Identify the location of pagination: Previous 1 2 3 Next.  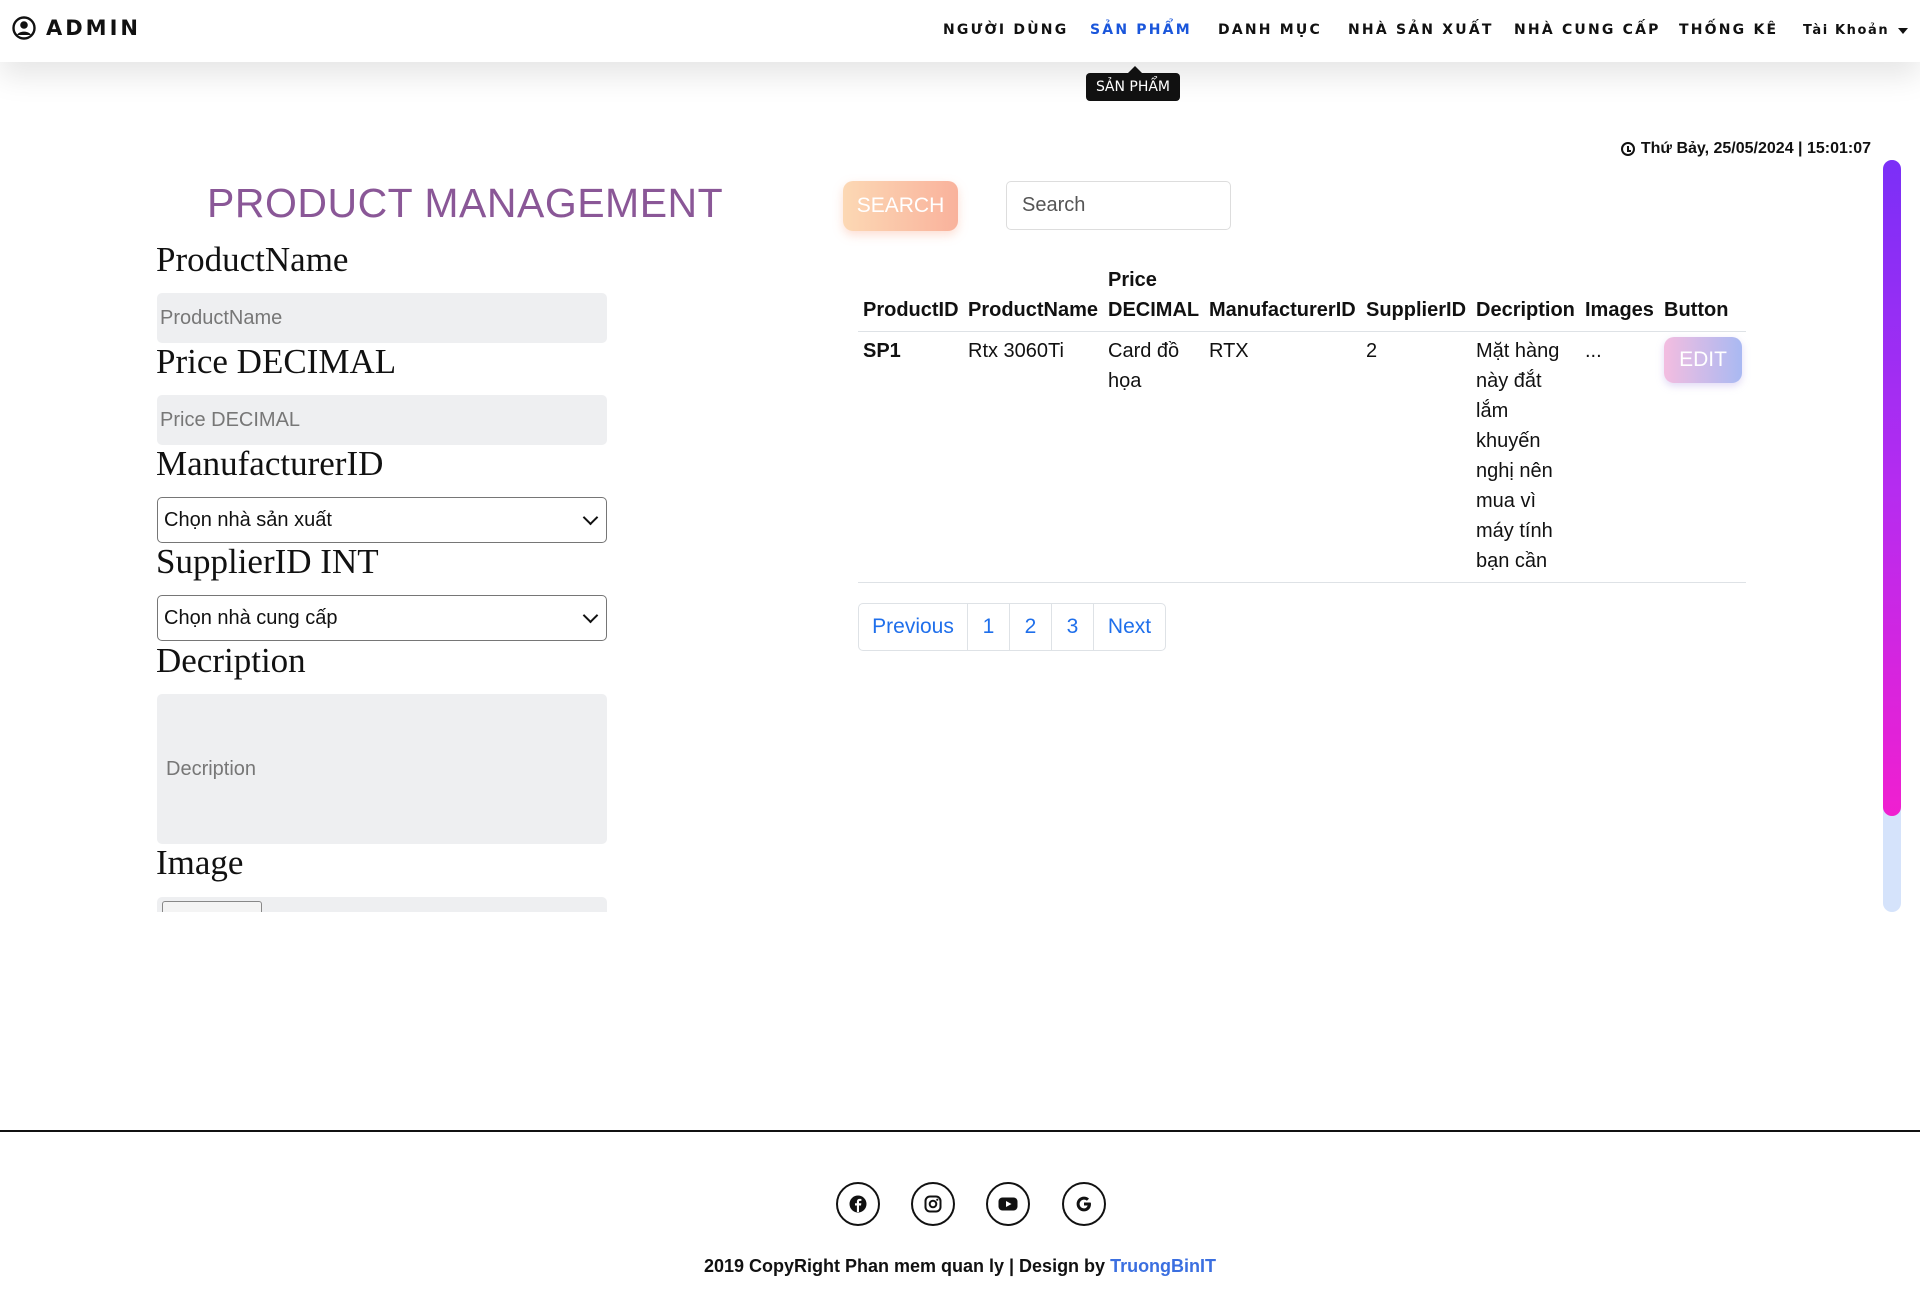
(1012, 627).